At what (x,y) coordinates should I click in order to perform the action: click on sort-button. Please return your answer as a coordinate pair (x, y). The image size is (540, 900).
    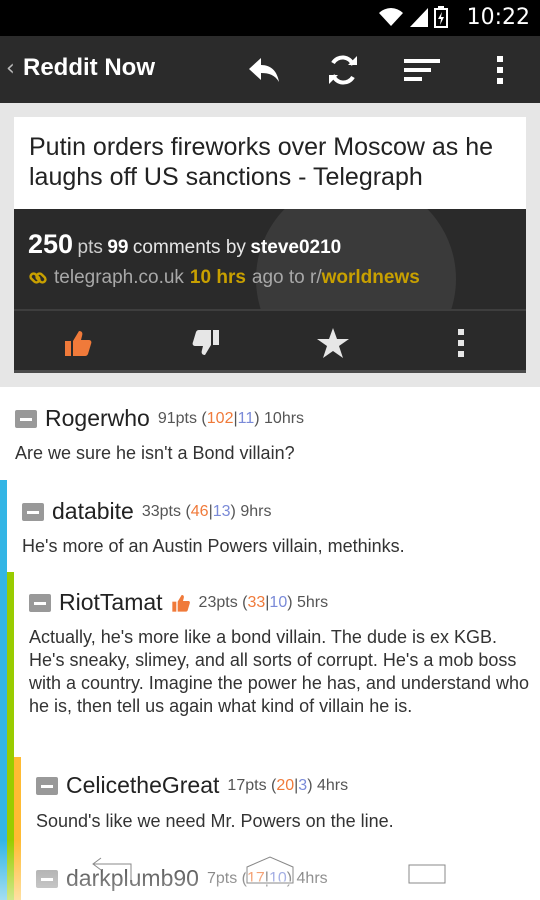
    Looking at the image, I should click on (422, 70).